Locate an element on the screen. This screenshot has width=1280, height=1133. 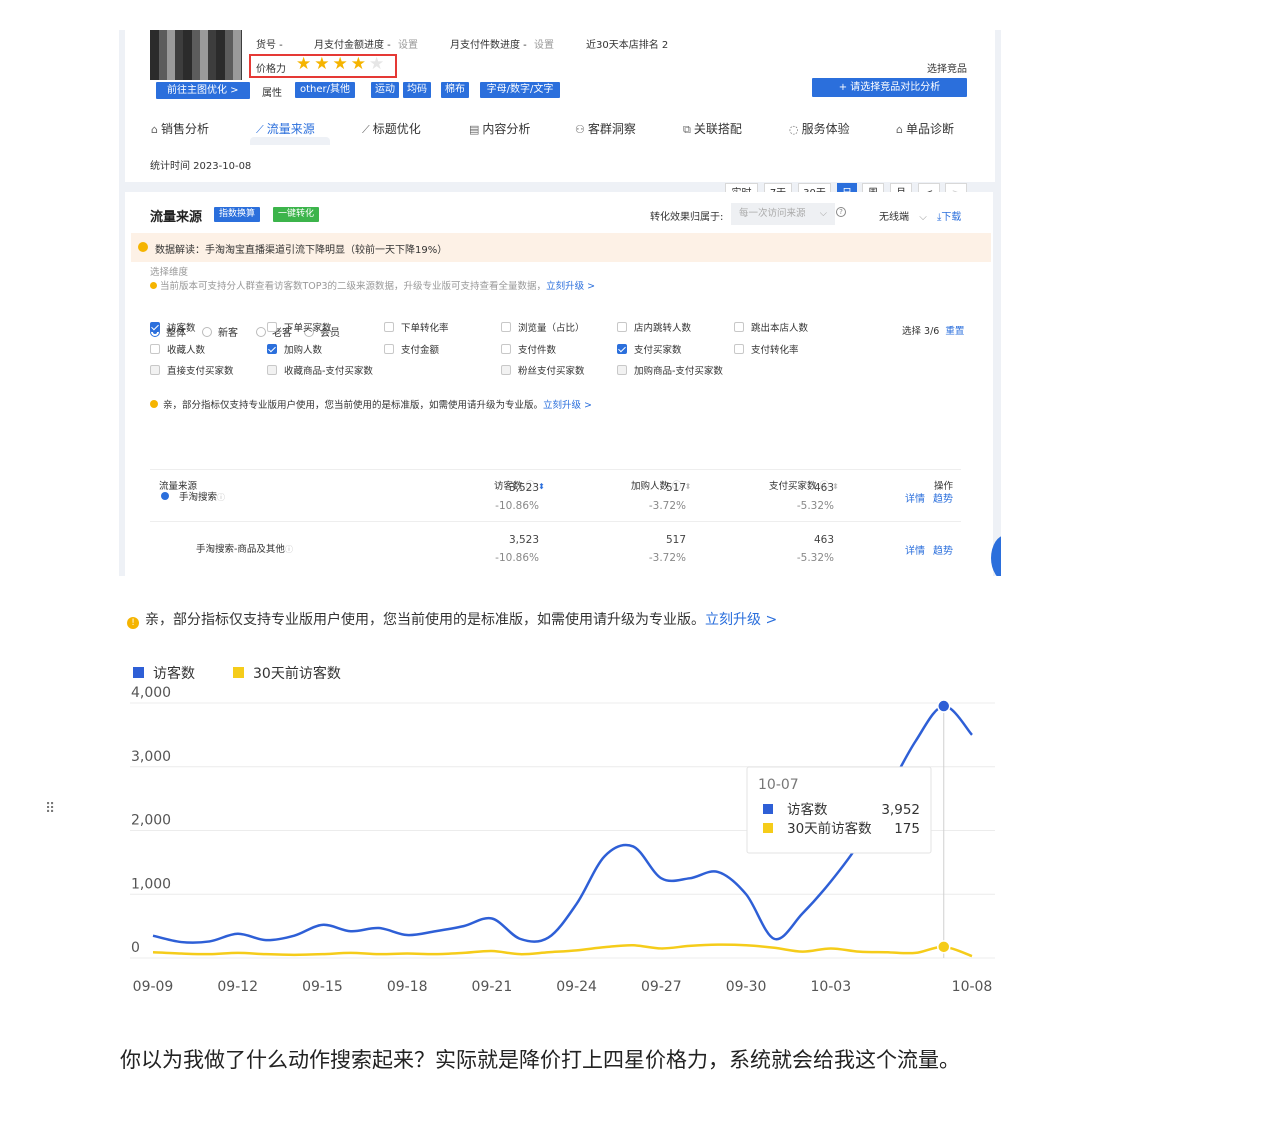
metric-checkbox: 下单买家数 is located at coordinates (299, 328).